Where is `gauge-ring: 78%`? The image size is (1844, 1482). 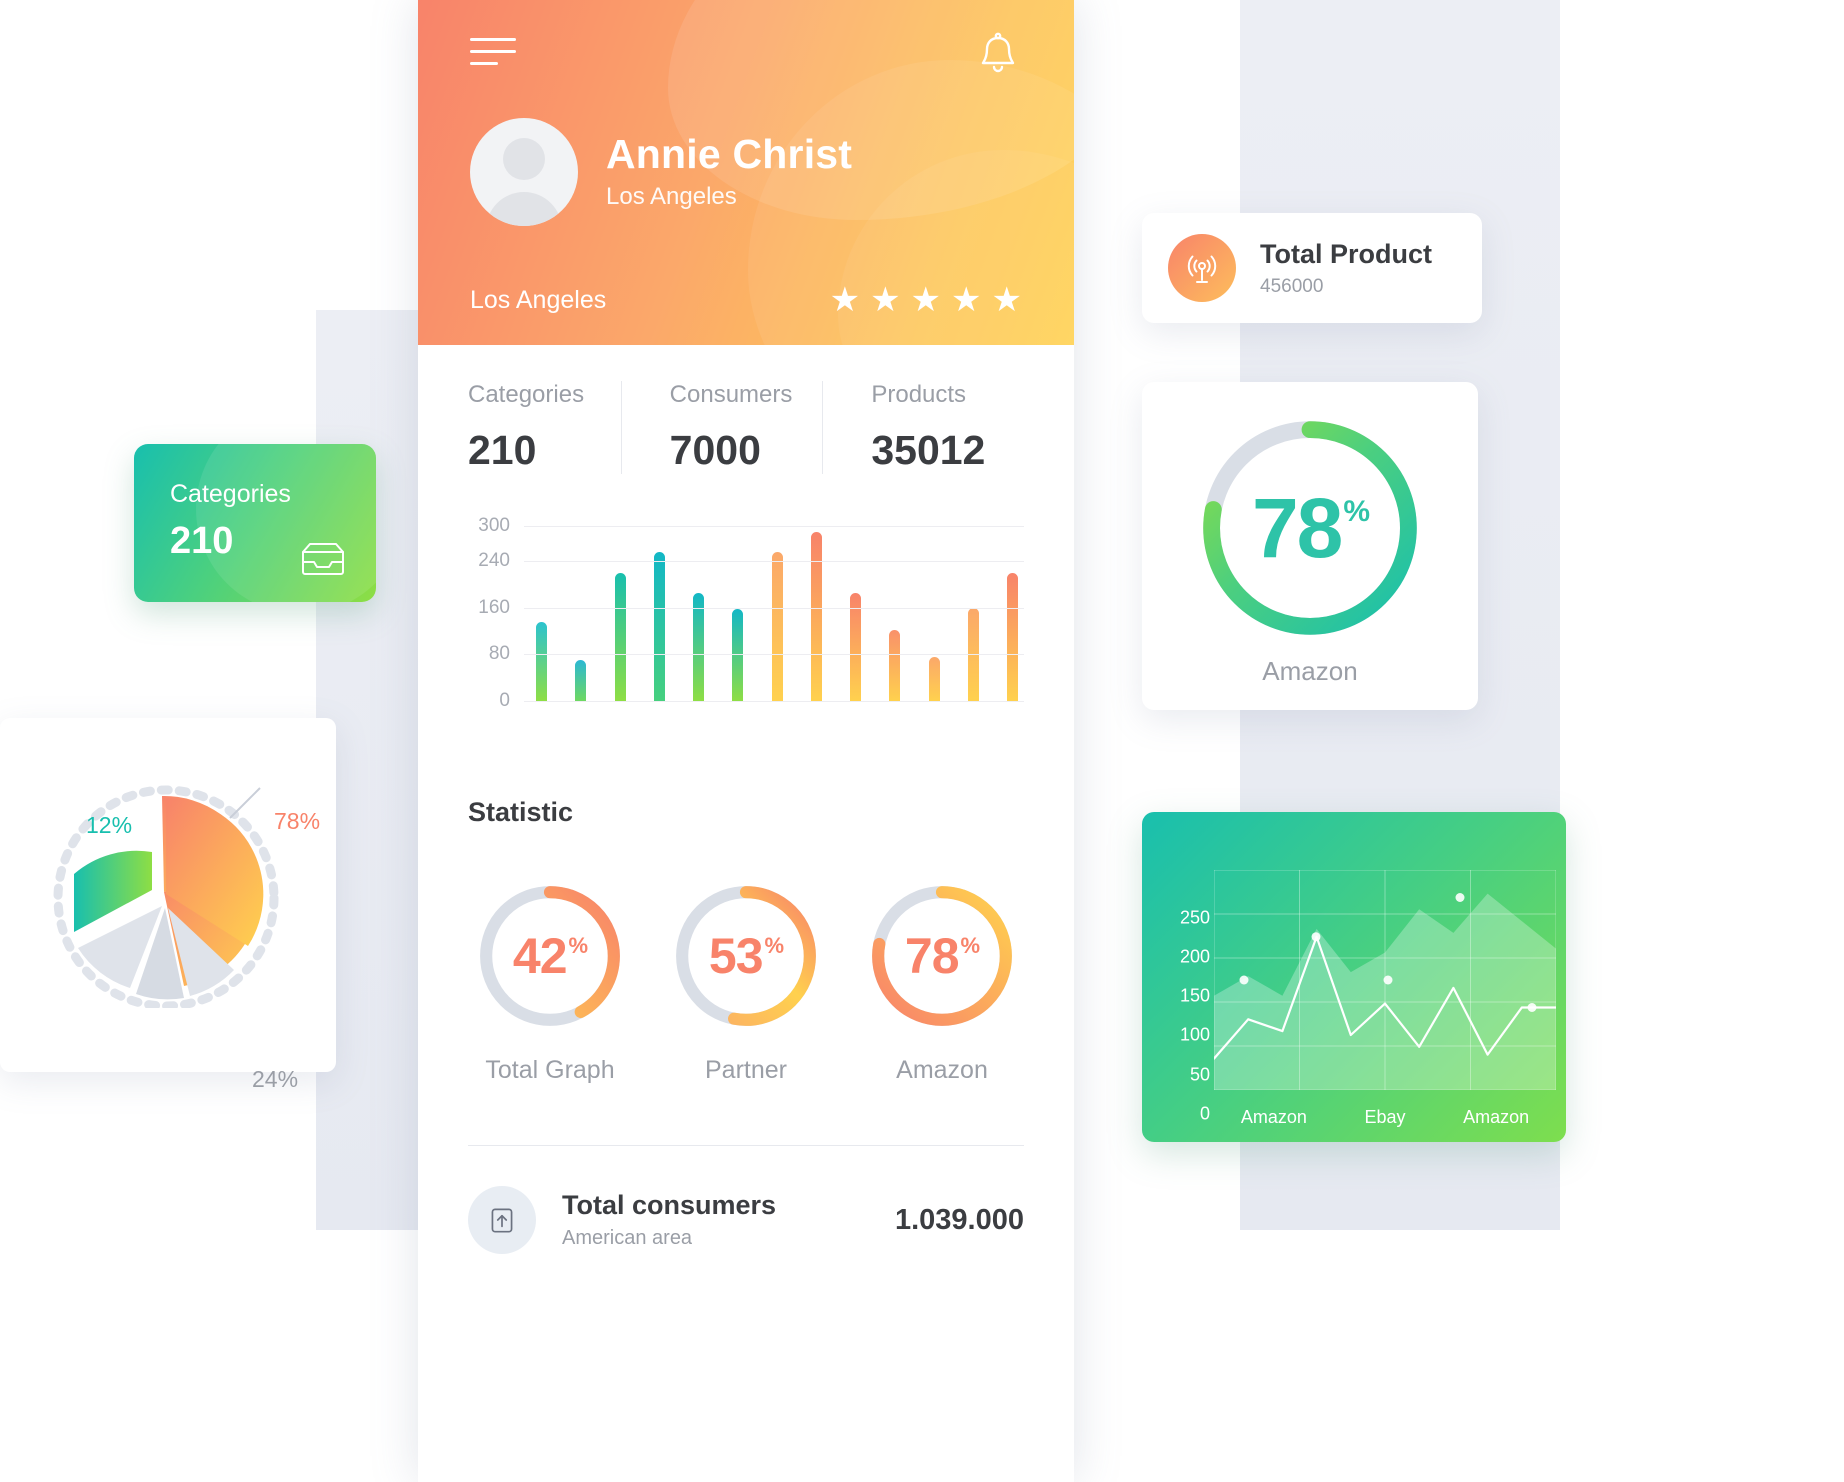
gauge-ring: 78% is located at coordinates (942, 956).